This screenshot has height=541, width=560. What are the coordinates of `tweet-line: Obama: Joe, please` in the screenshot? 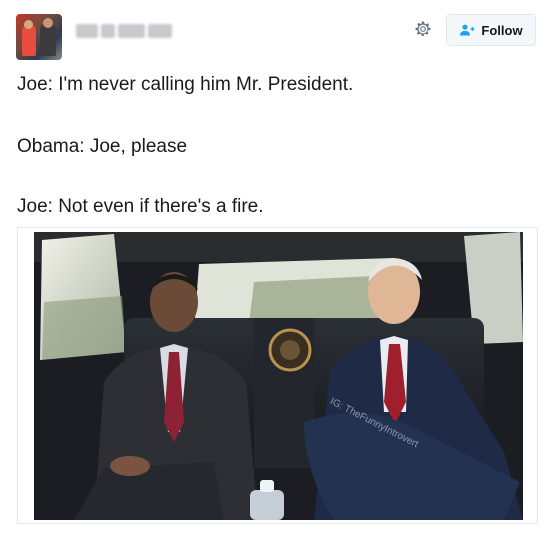 It's located at (102, 146).